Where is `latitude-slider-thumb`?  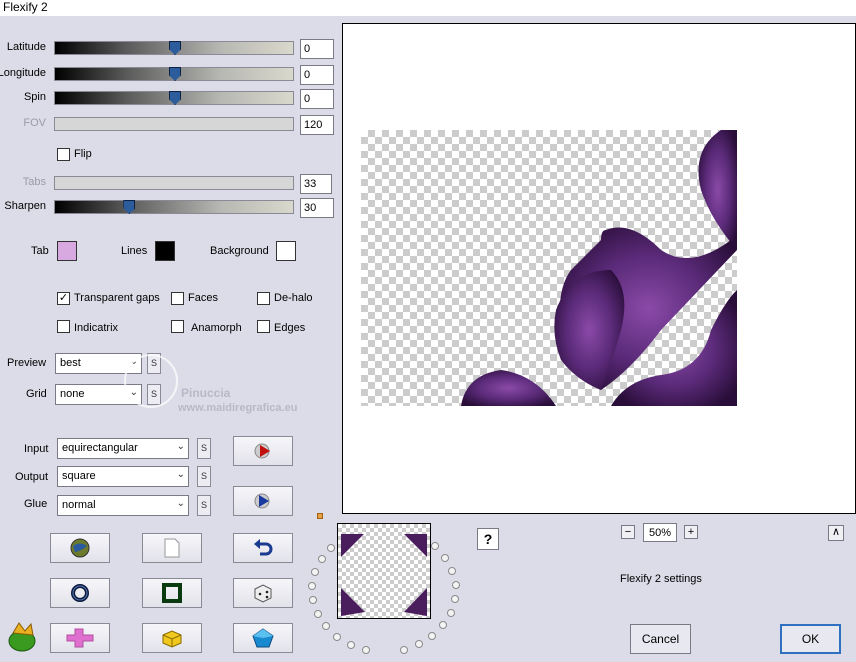 latitude-slider-thumb is located at coordinates (175, 48).